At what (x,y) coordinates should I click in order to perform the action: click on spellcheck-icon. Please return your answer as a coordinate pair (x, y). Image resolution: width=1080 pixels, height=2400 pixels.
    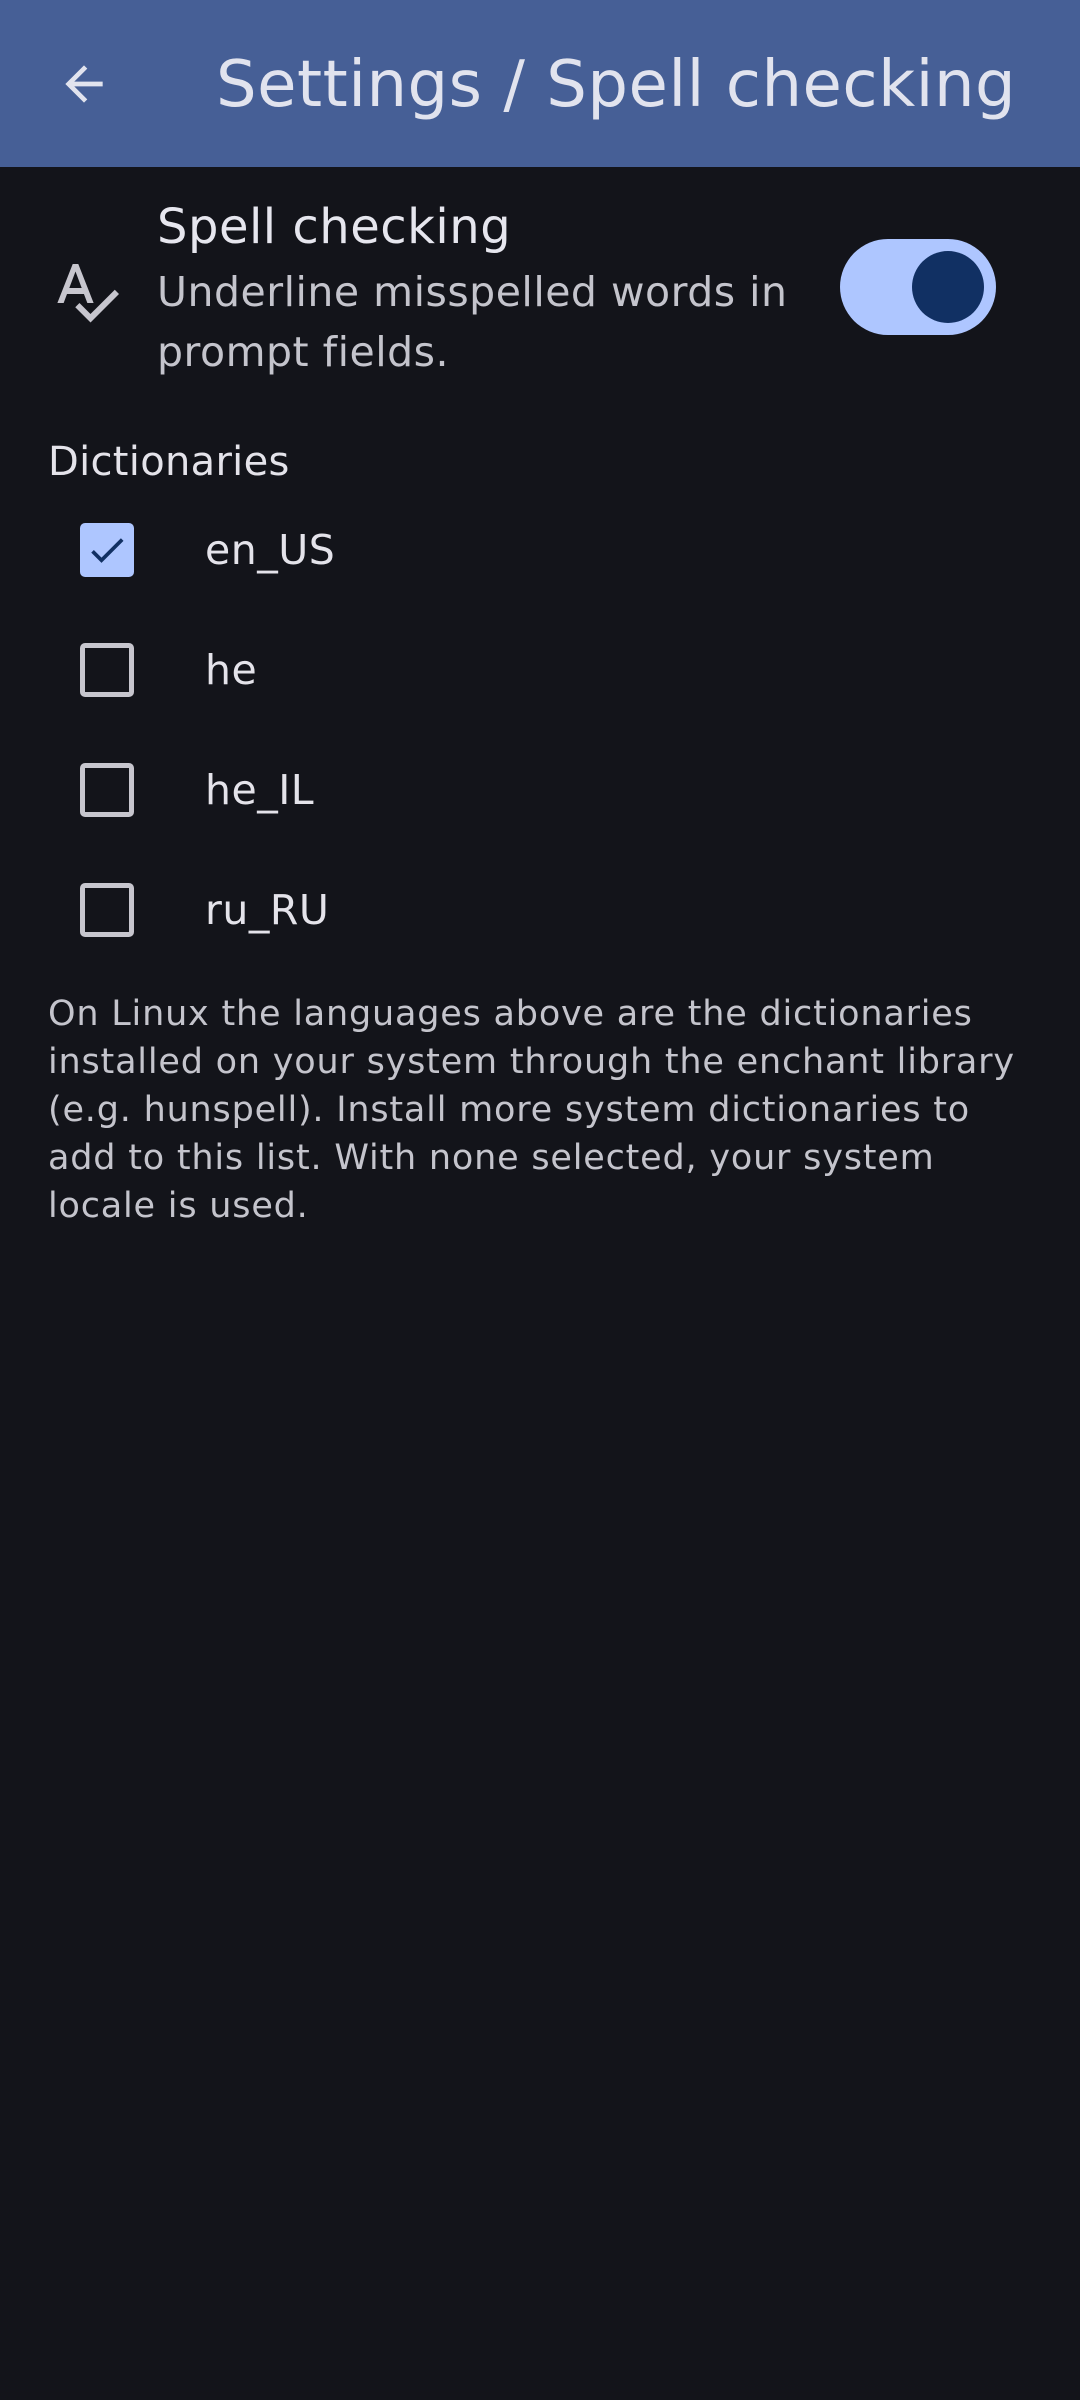
    Looking at the image, I should click on (88, 293).